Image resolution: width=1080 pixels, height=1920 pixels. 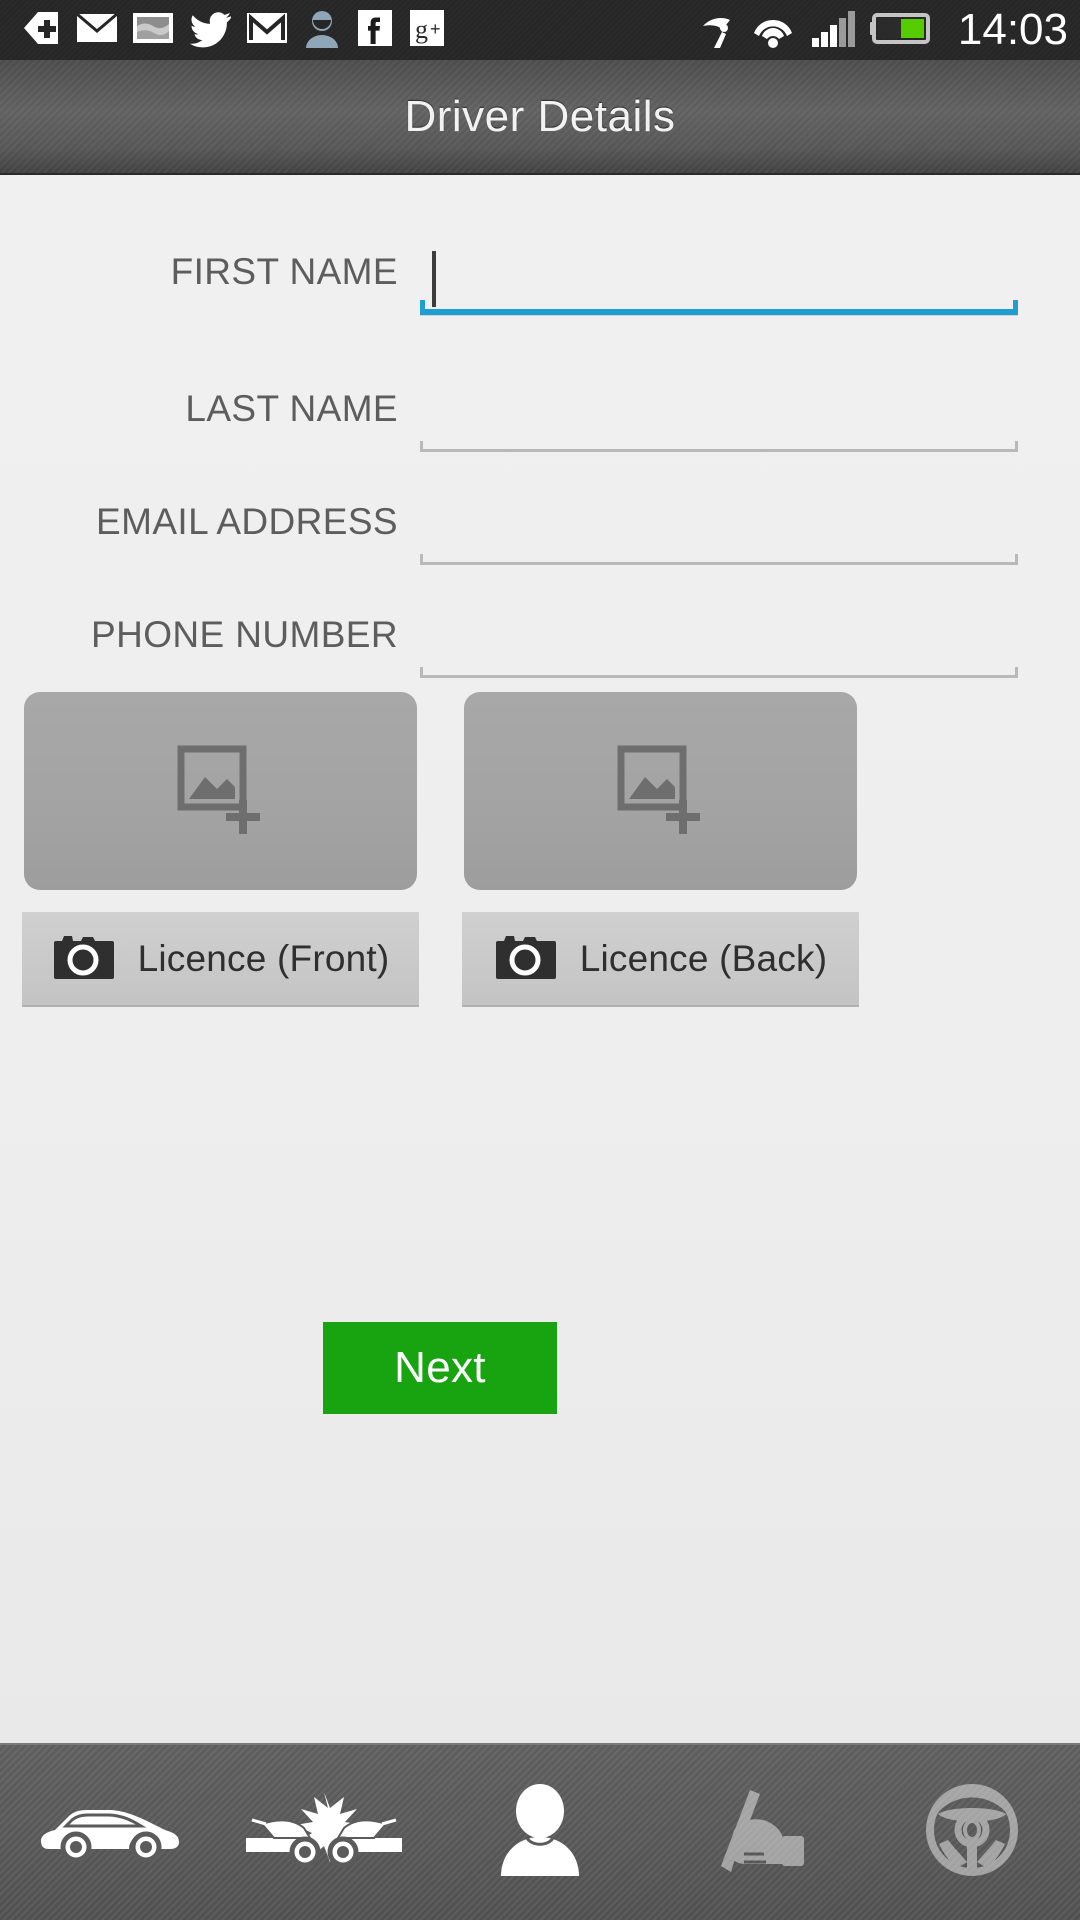 I want to click on input-wrap-last-name, so click(x=719, y=413).